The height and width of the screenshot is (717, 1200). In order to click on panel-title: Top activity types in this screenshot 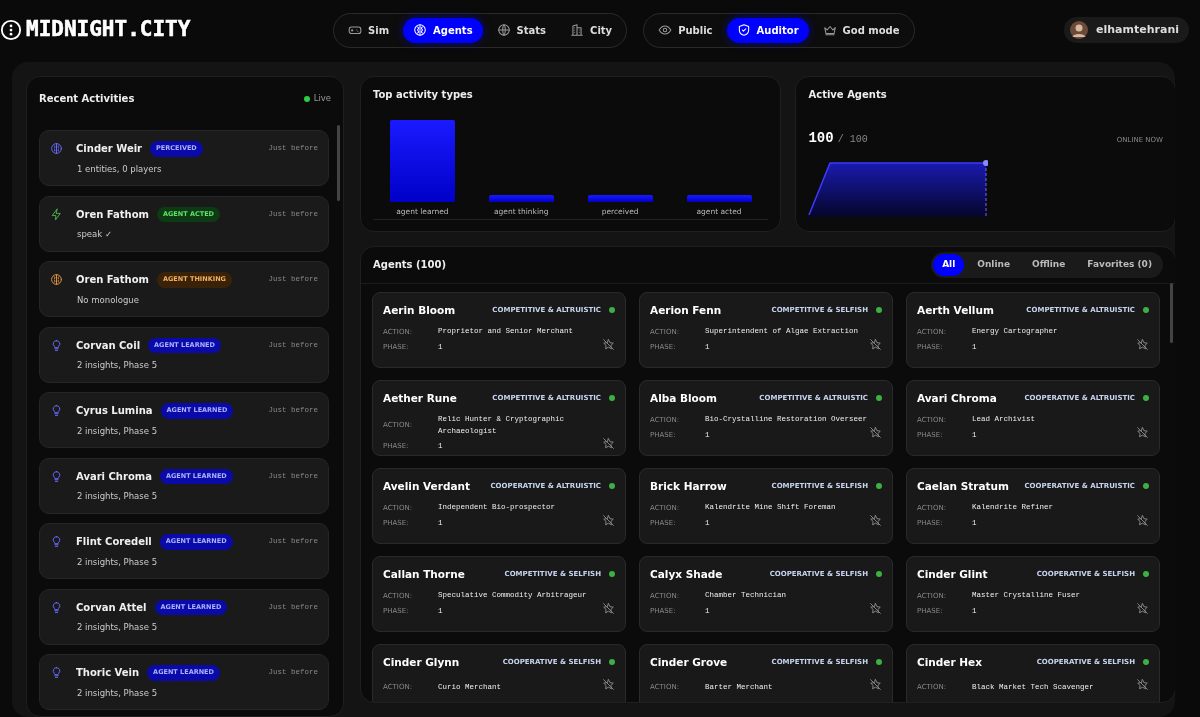, I will do `click(423, 95)`.